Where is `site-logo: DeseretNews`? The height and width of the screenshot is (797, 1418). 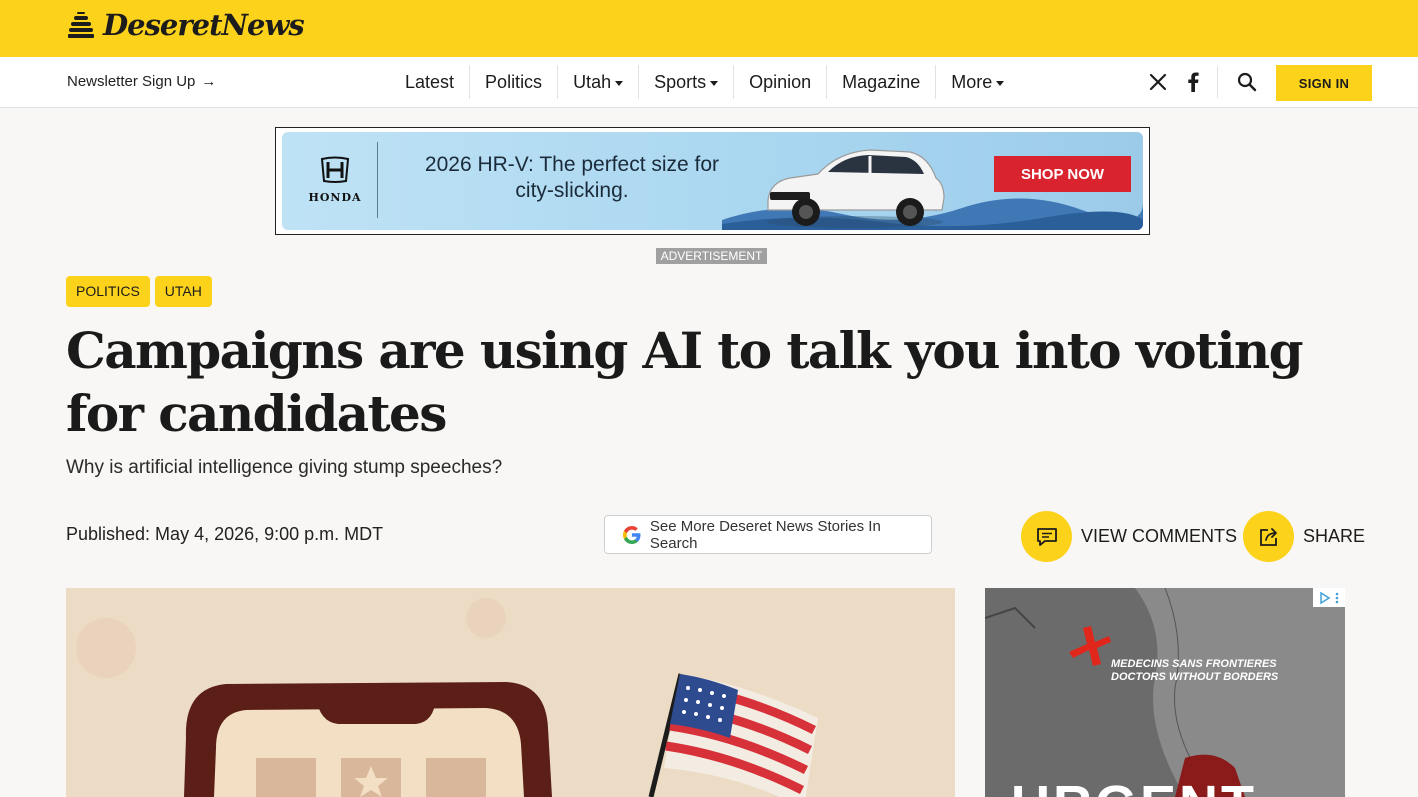 site-logo: DeseretNews is located at coordinates (186, 25).